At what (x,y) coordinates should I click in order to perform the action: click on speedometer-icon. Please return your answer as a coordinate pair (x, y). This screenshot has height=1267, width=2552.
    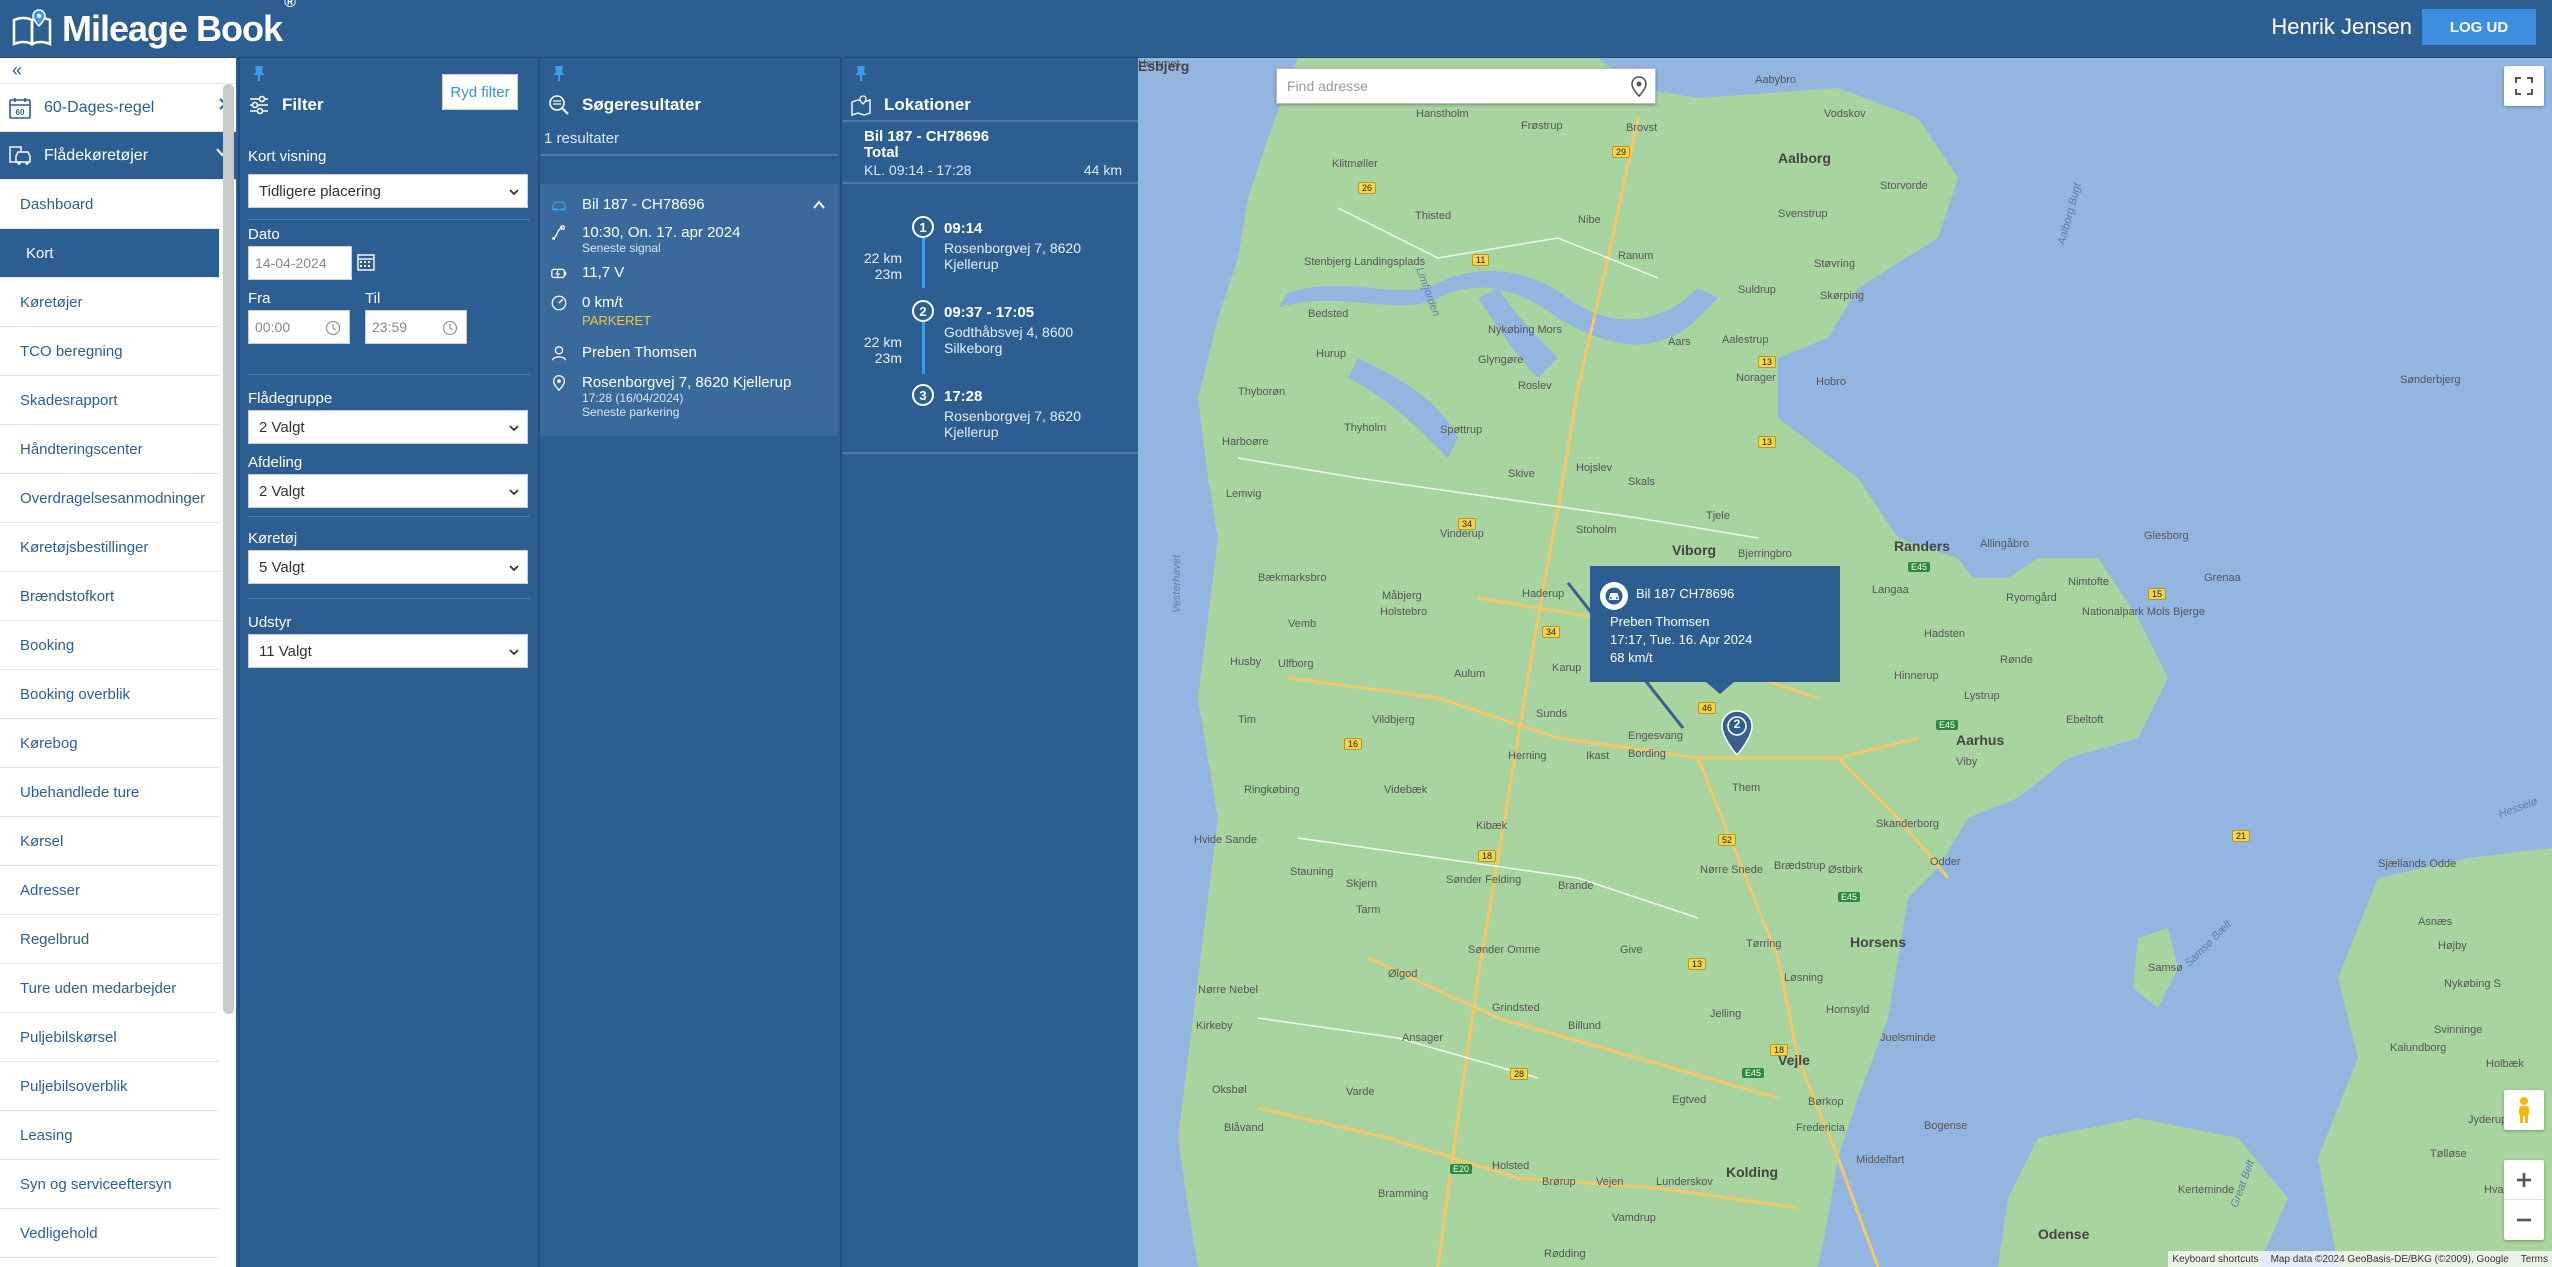
    Looking at the image, I should click on (559, 303).